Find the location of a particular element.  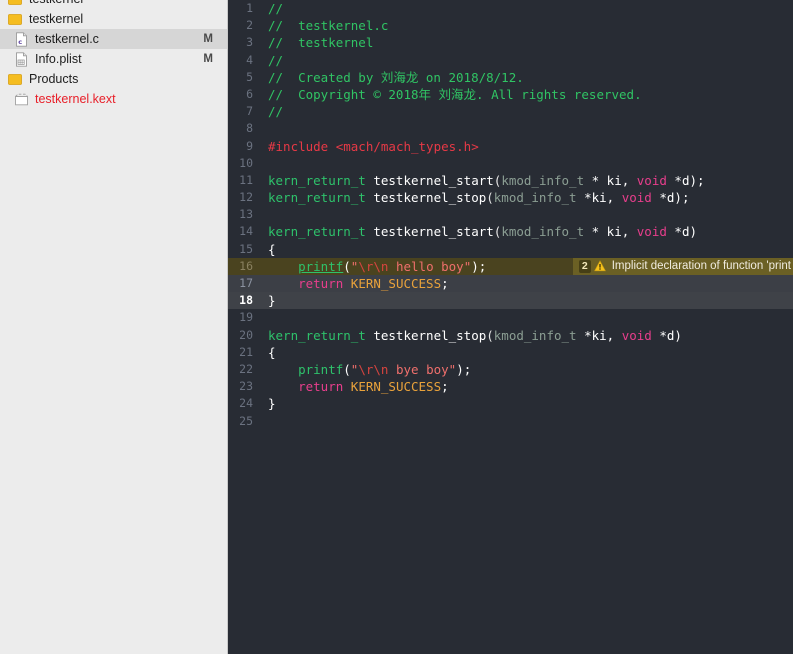

code-token: printf is located at coordinates (321, 266).